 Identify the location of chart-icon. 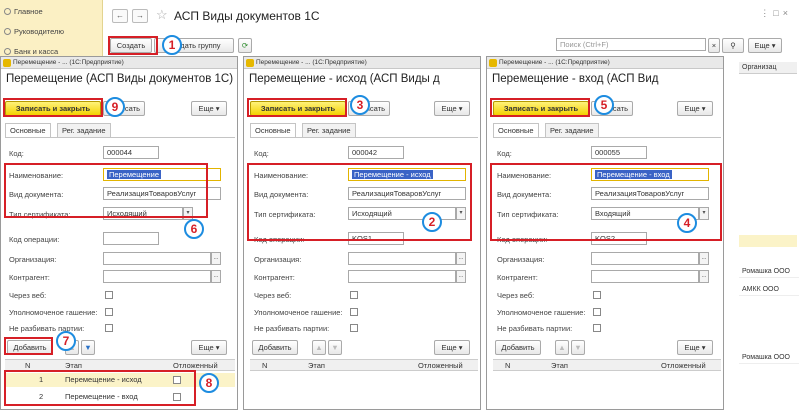
(7, 31).